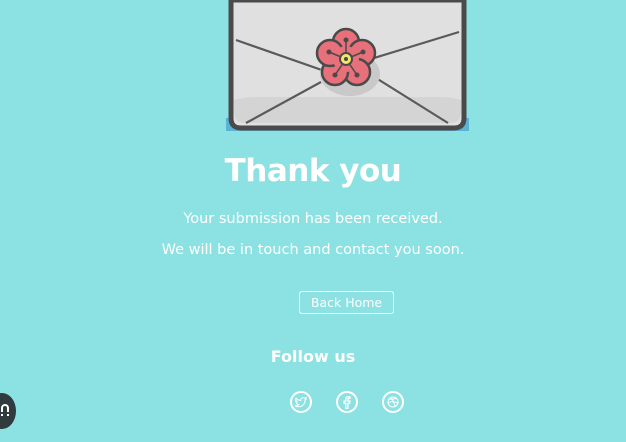 Image resolution: width=626 pixels, height=442 pixels. I want to click on facebook-link, so click(347, 402).